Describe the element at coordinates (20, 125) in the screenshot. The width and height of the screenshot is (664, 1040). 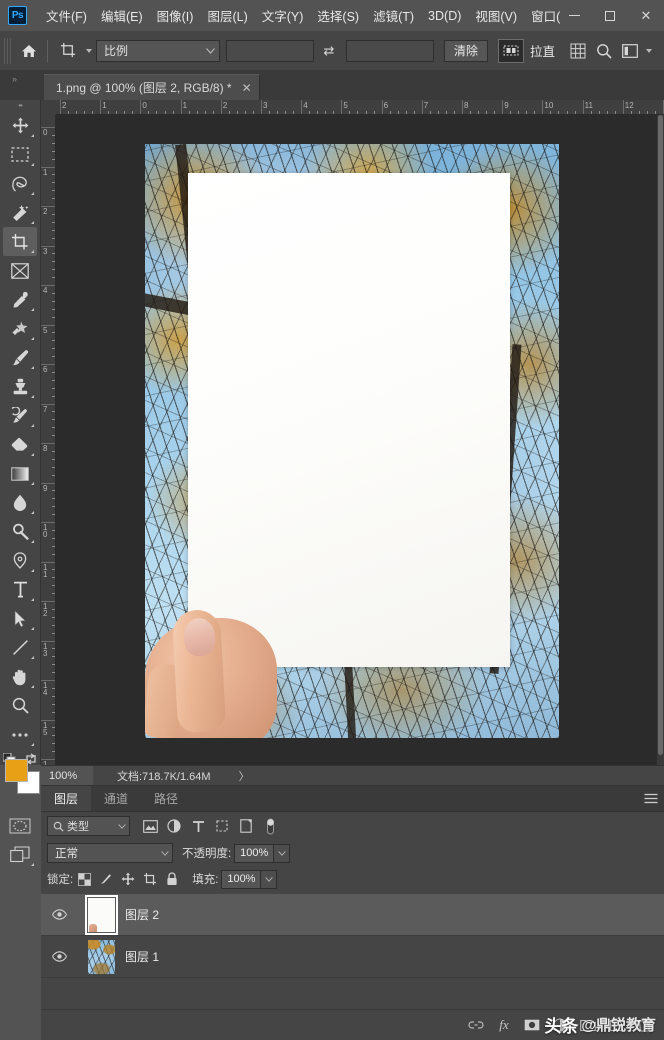
I see `move-tool-icon` at that location.